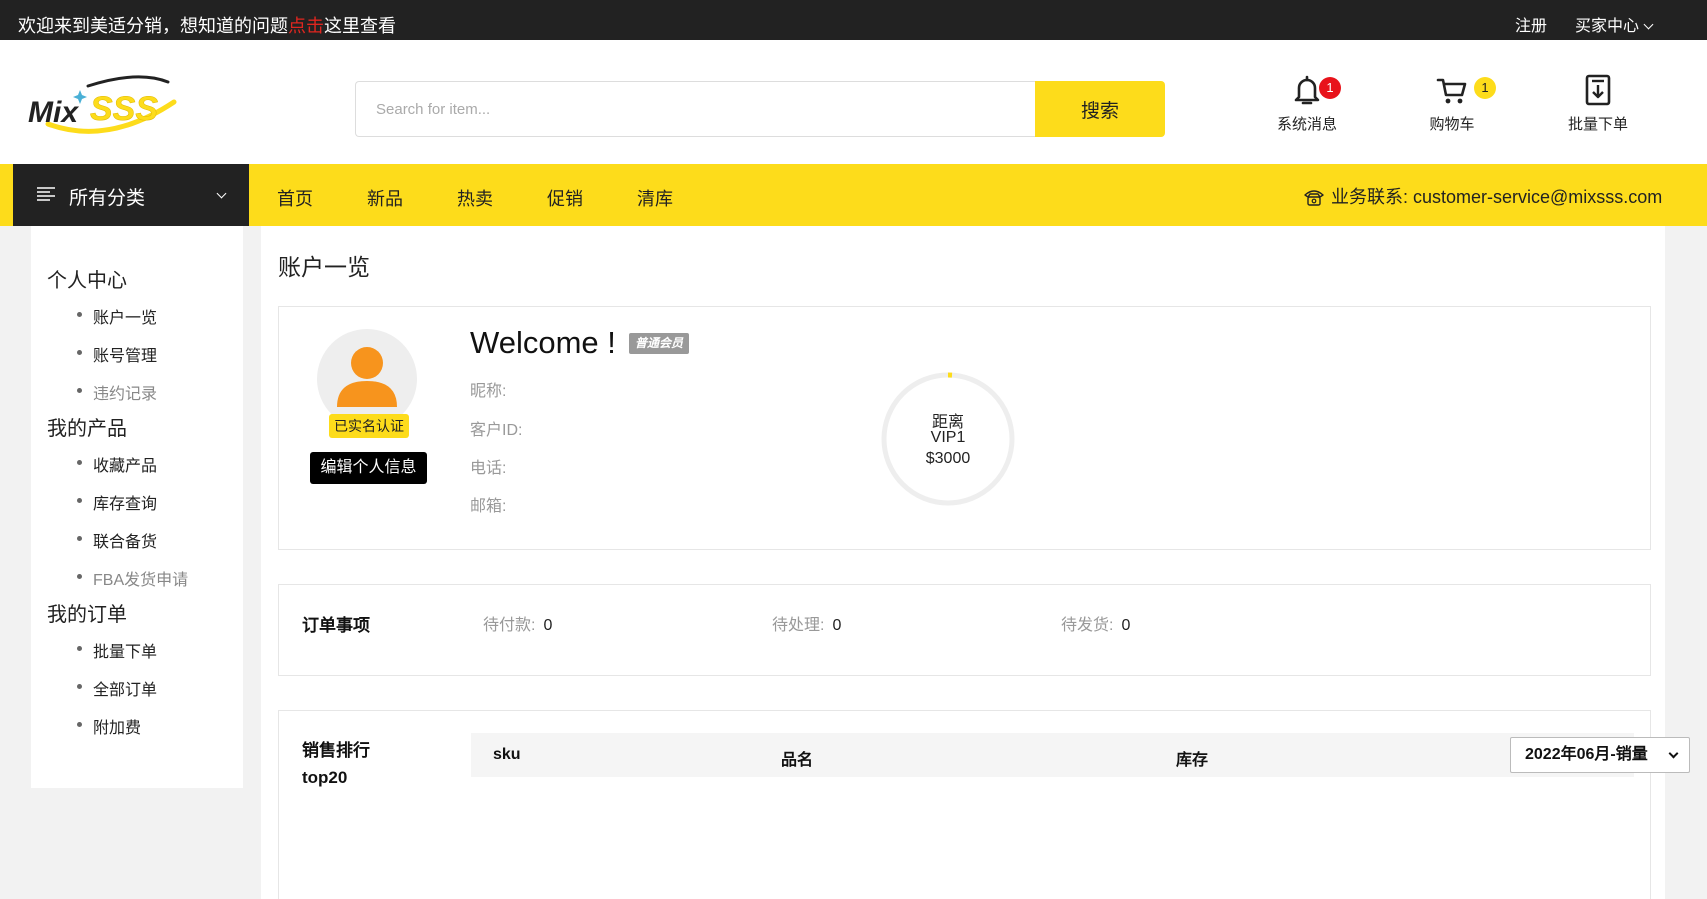 The image size is (1707, 899). I want to click on sidebar-item-joint-stocking: 联合备货, so click(116, 540).